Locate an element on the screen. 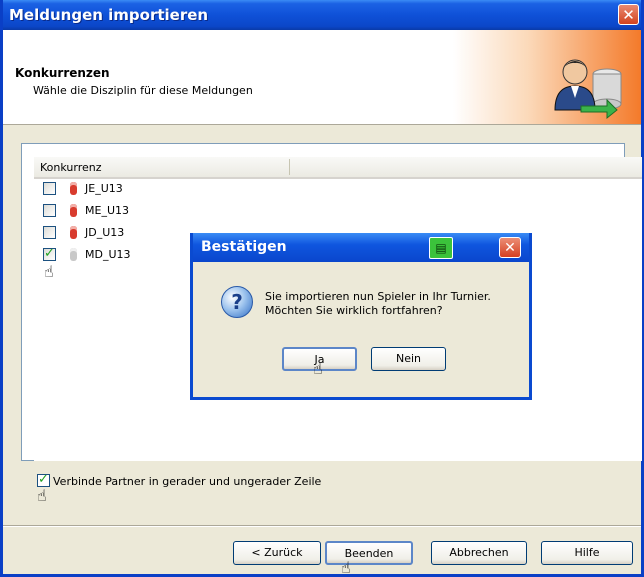 The width and height of the screenshot is (644, 577). item-label: JD_U13 is located at coordinates (105, 232).